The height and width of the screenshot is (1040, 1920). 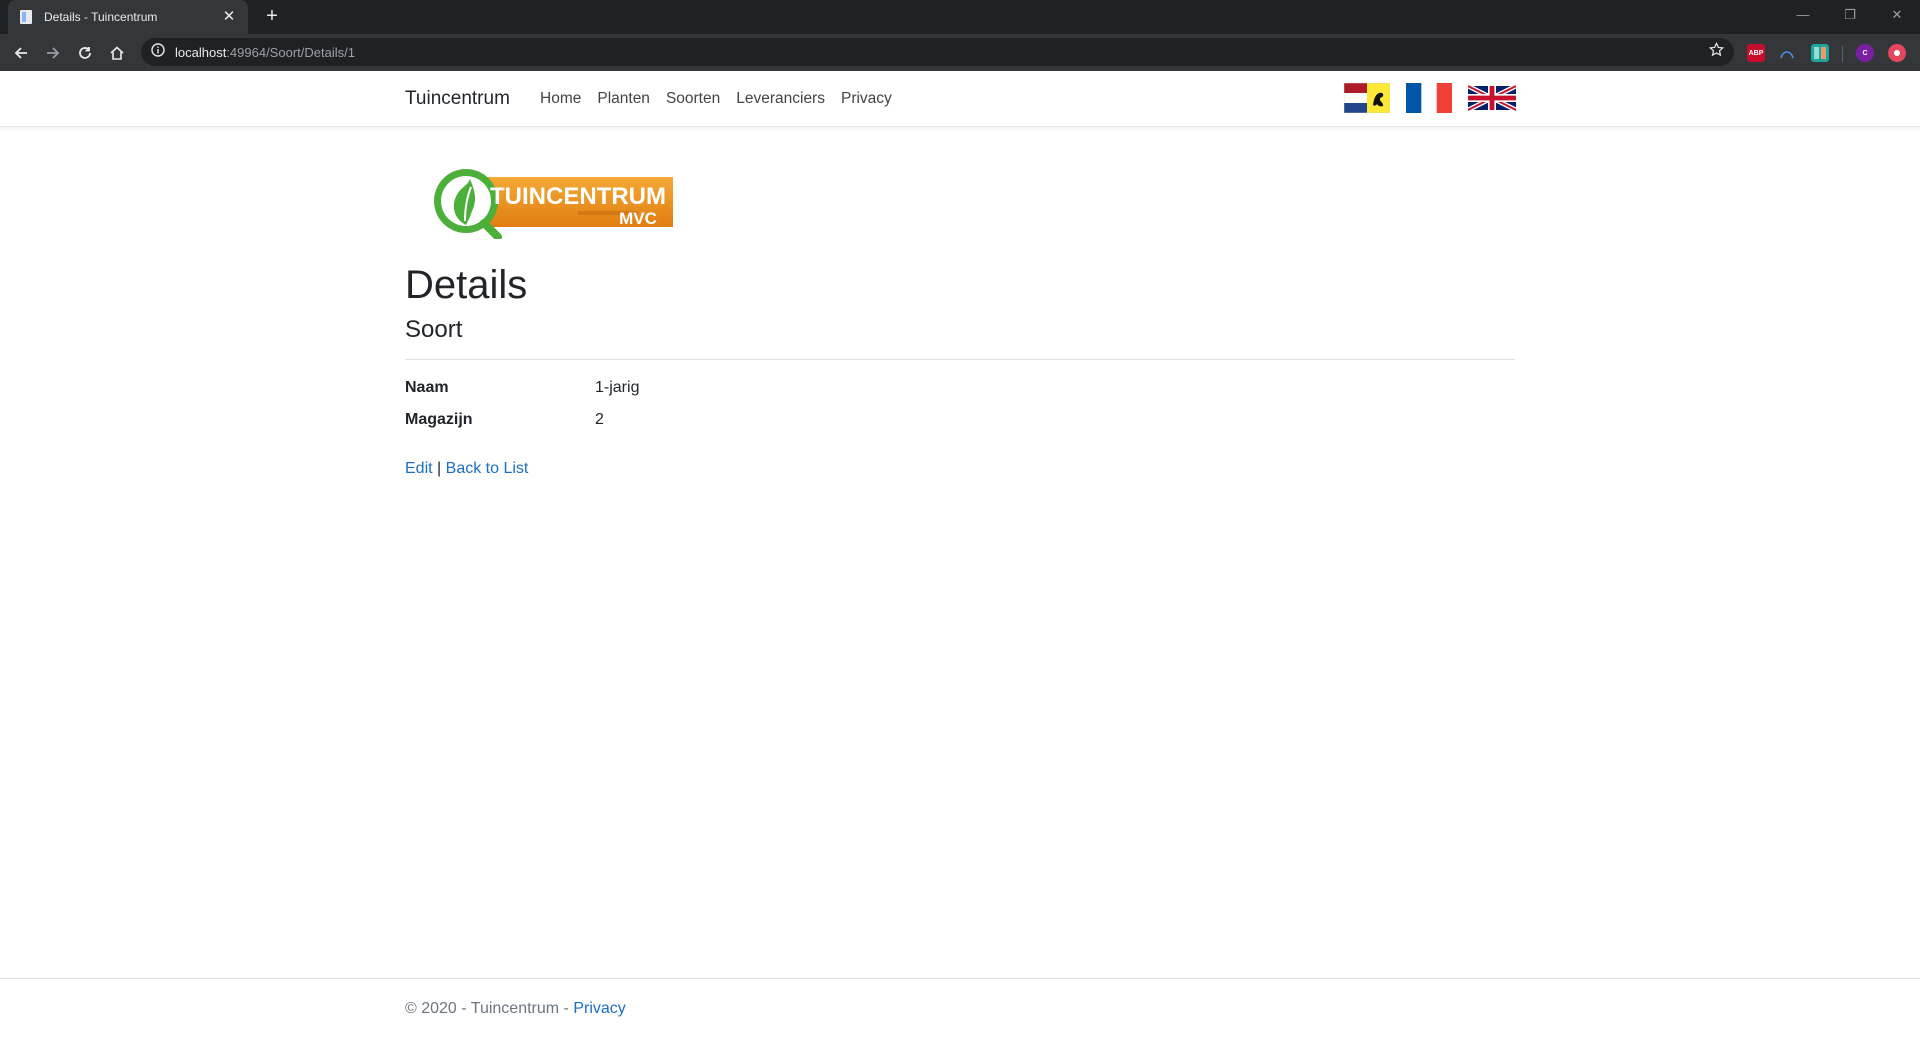 I want to click on navbar-brand: Tuincentrum, so click(x=457, y=99).